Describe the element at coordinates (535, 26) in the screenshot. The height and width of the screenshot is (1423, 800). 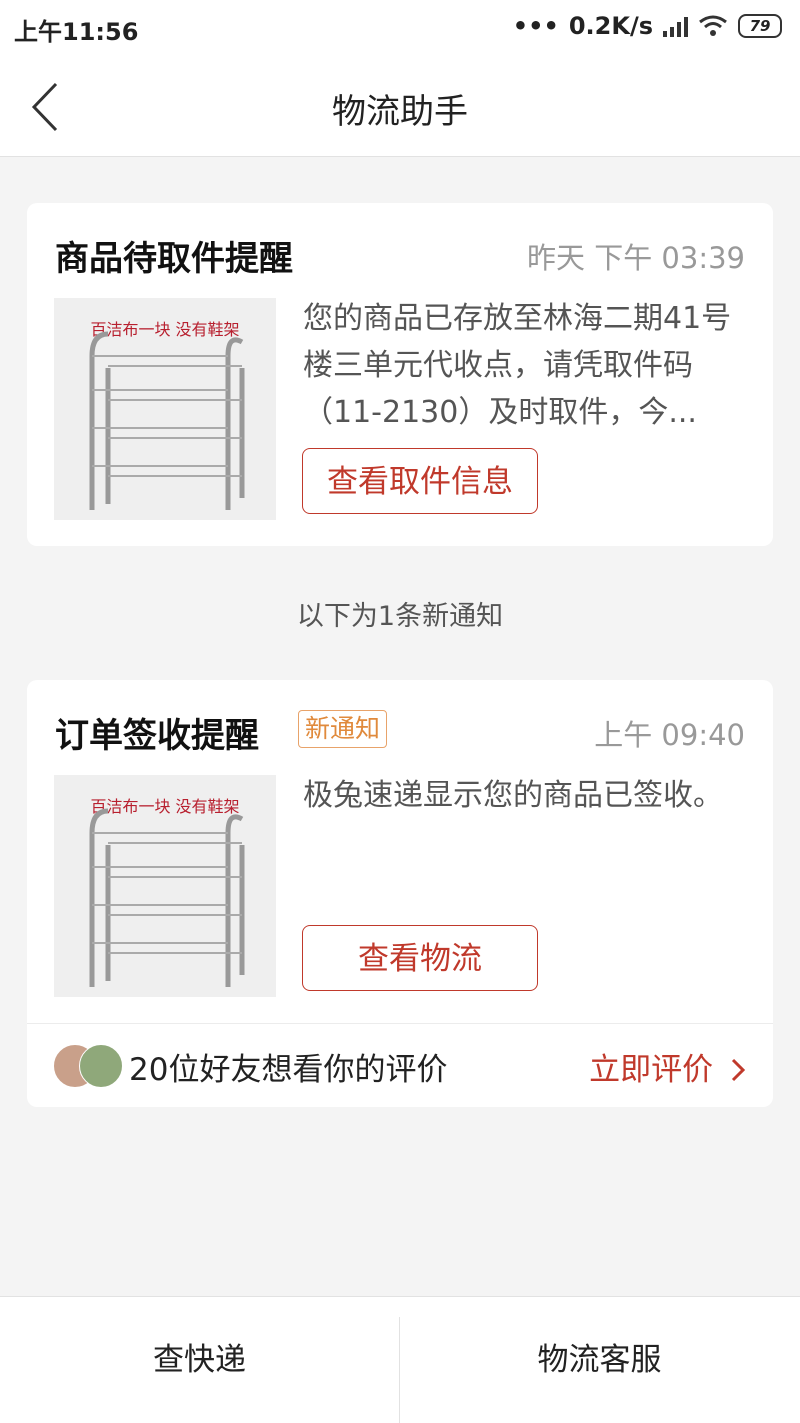
I see `more-dots-icon: •••` at that location.